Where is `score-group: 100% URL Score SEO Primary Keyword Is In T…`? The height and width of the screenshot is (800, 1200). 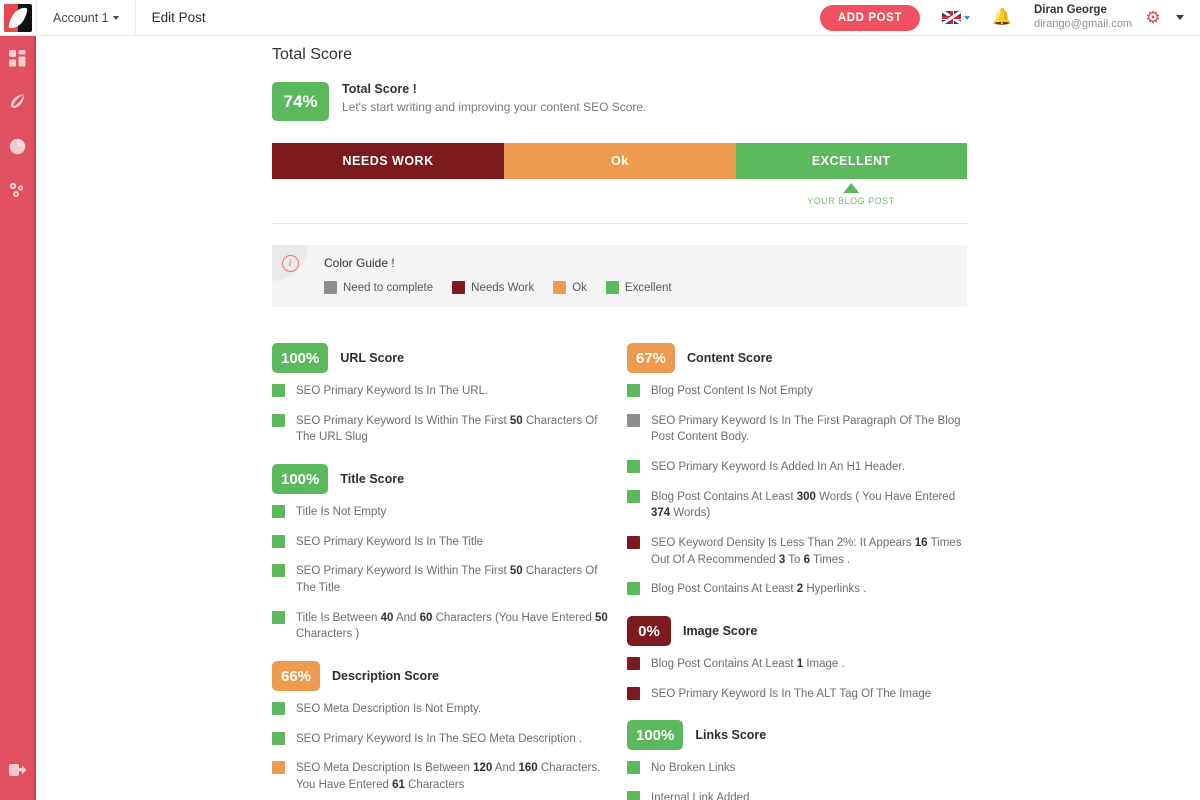 score-group: 100% URL Score SEO Primary Keyword Is In T… is located at coordinates (442, 394).